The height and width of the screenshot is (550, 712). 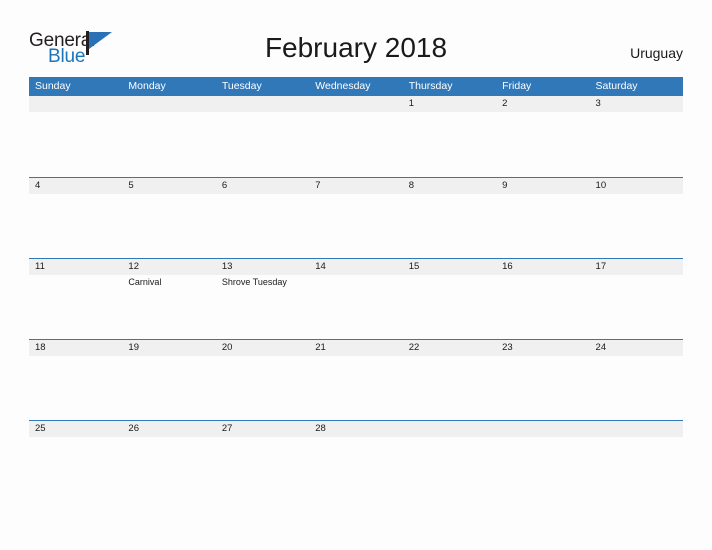 What do you see at coordinates (75, 186) in the screenshot?
I see `day-number: 4` at bounding box center [75, 186].